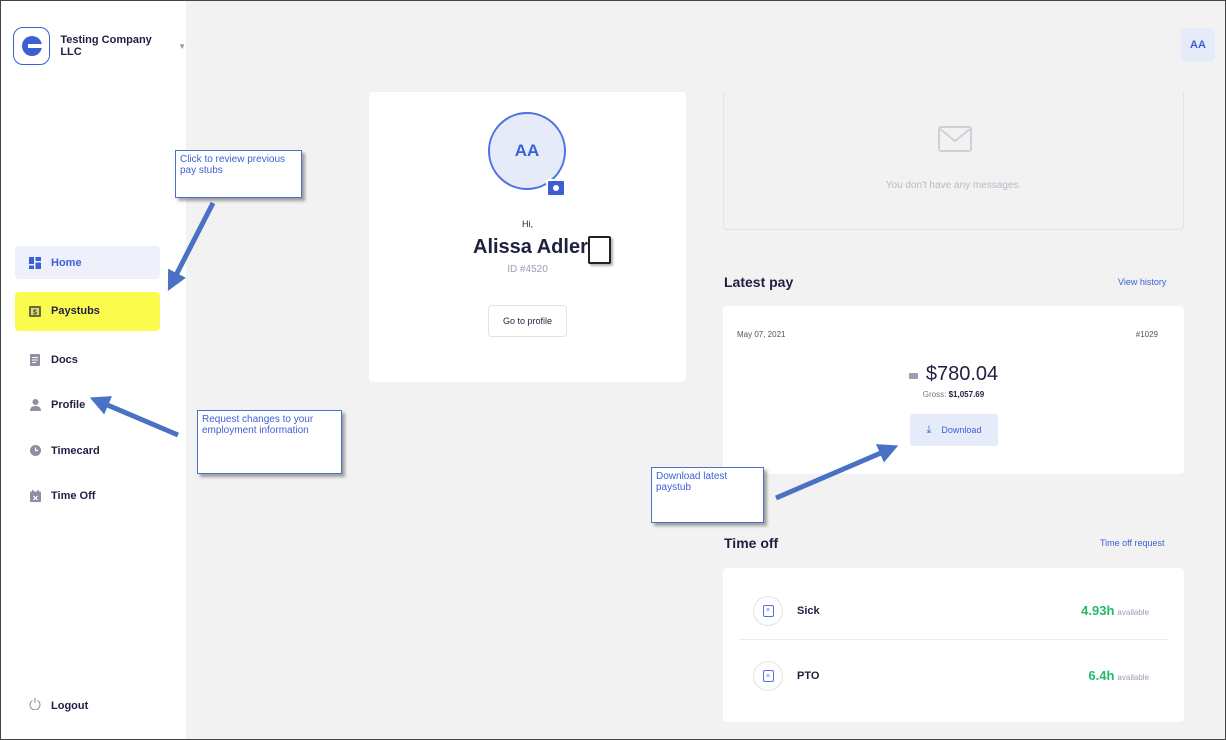 This screenshot has height=740, width=1226. Describe the element at coordinates (134, 417) in the screenshot. I see `arrow-to-profile` at that location.